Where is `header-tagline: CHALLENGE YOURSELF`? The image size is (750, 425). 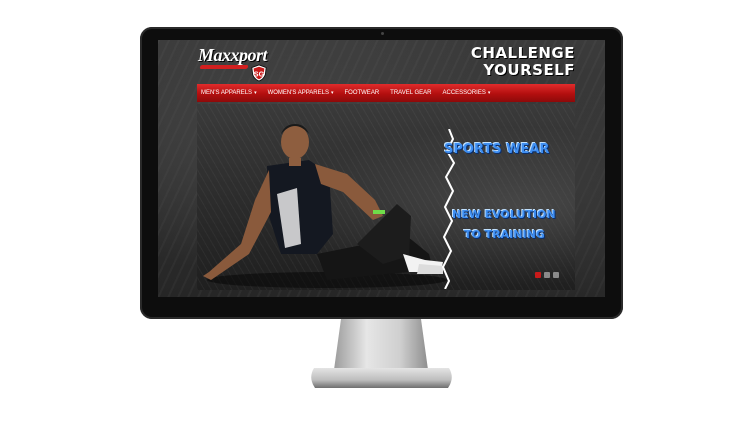 header-tagline: CHALLENGE YOURSELF is located at coordinates (523, 62).